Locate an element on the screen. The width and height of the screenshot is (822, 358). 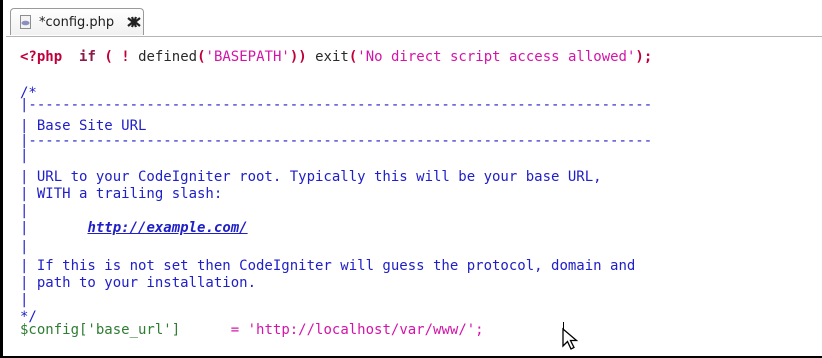
tab-config-php: *config.php is located at coordinates (77, 21).